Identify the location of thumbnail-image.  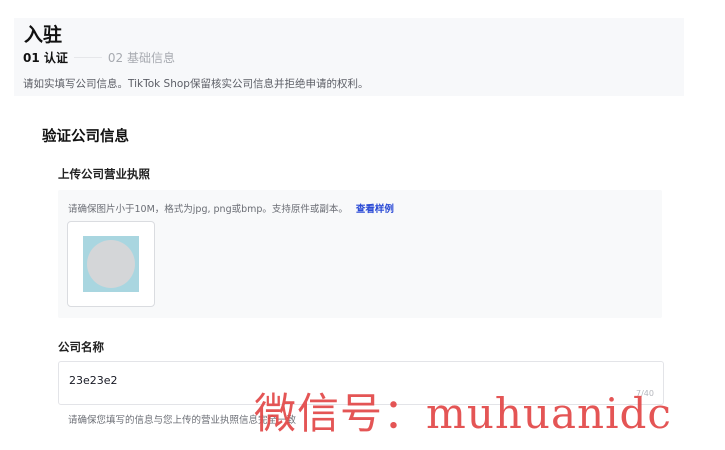
(111, 264).